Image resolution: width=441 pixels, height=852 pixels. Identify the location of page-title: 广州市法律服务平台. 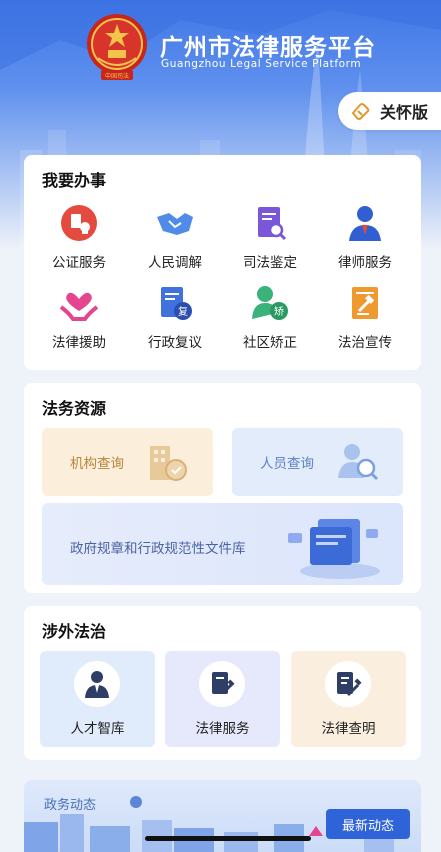
(268, 48).